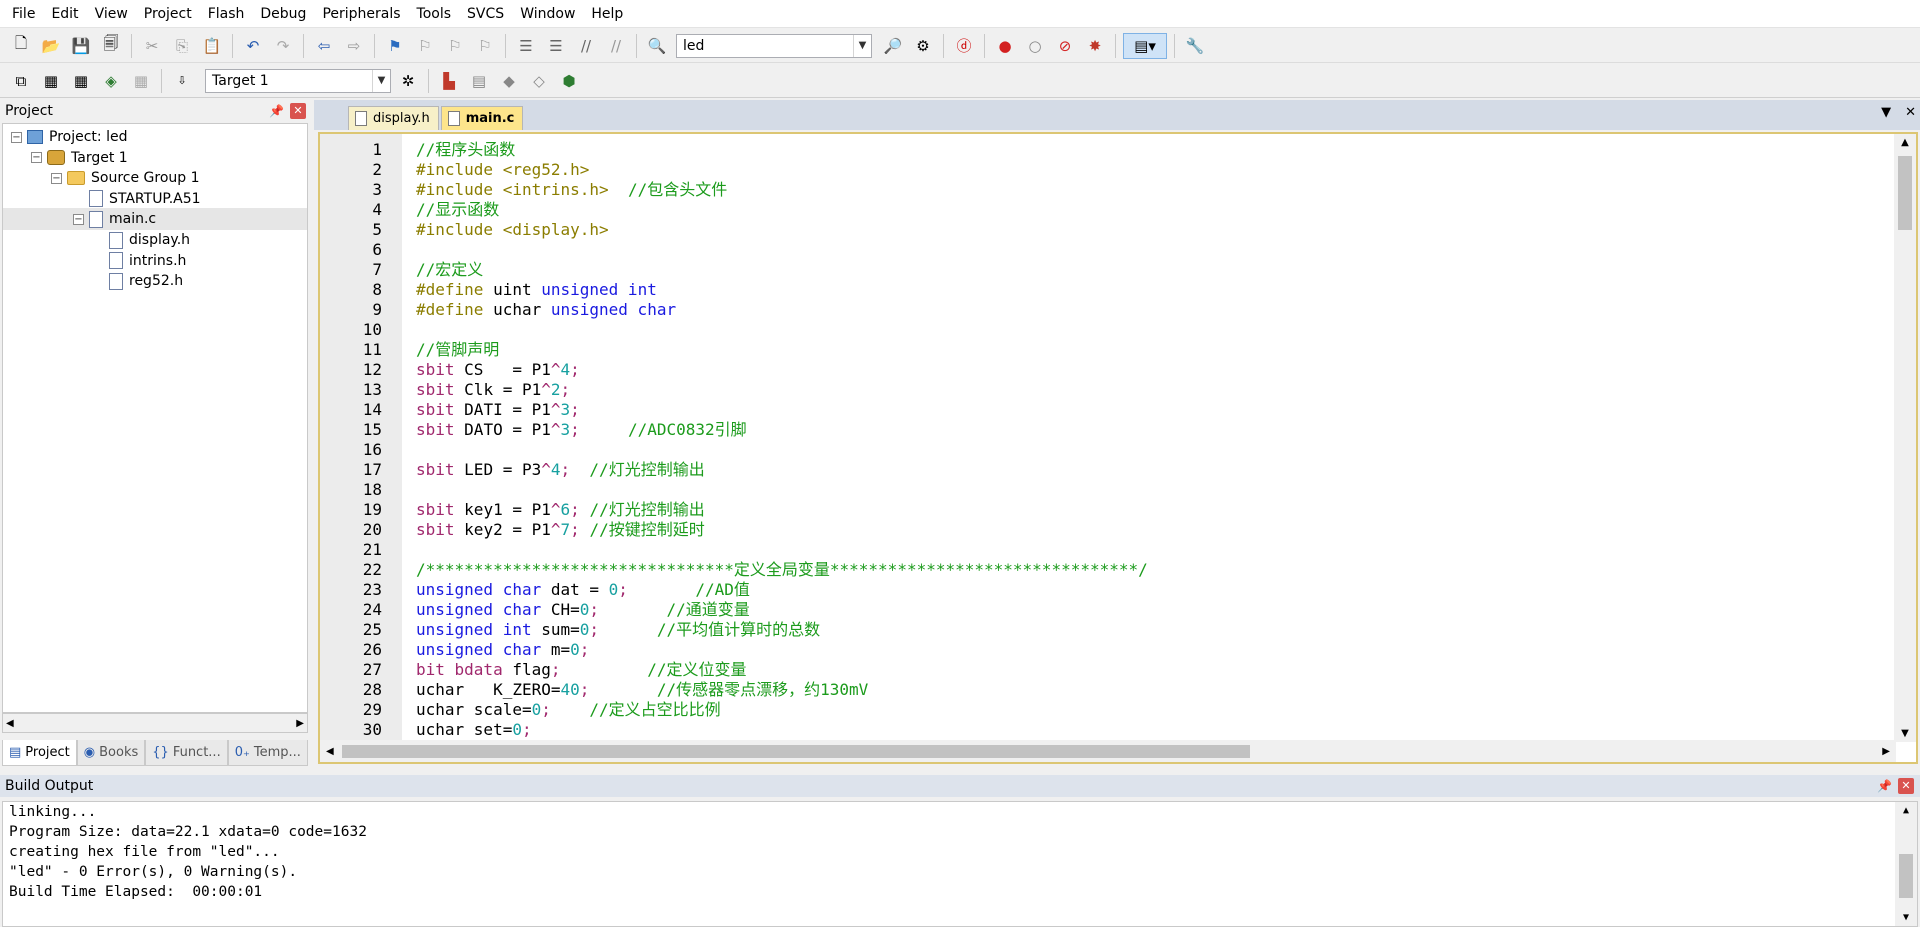 The width and height of the screenshot is (1920, 927). Describe the element at coordinates (141, 81) in the screenshot. I see `stop-build-icon: ▦` at that location.